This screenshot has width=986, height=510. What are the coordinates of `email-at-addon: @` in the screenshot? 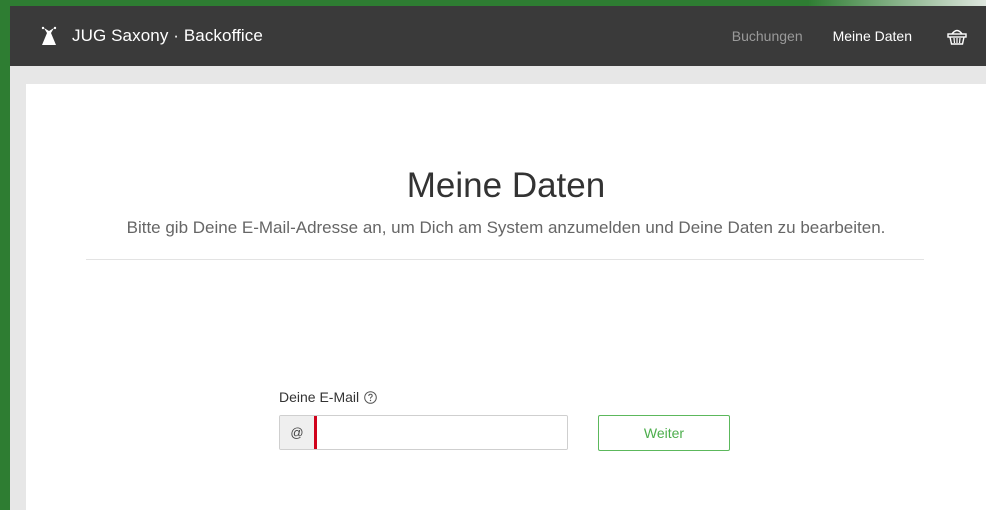 It's located at (298, 432).